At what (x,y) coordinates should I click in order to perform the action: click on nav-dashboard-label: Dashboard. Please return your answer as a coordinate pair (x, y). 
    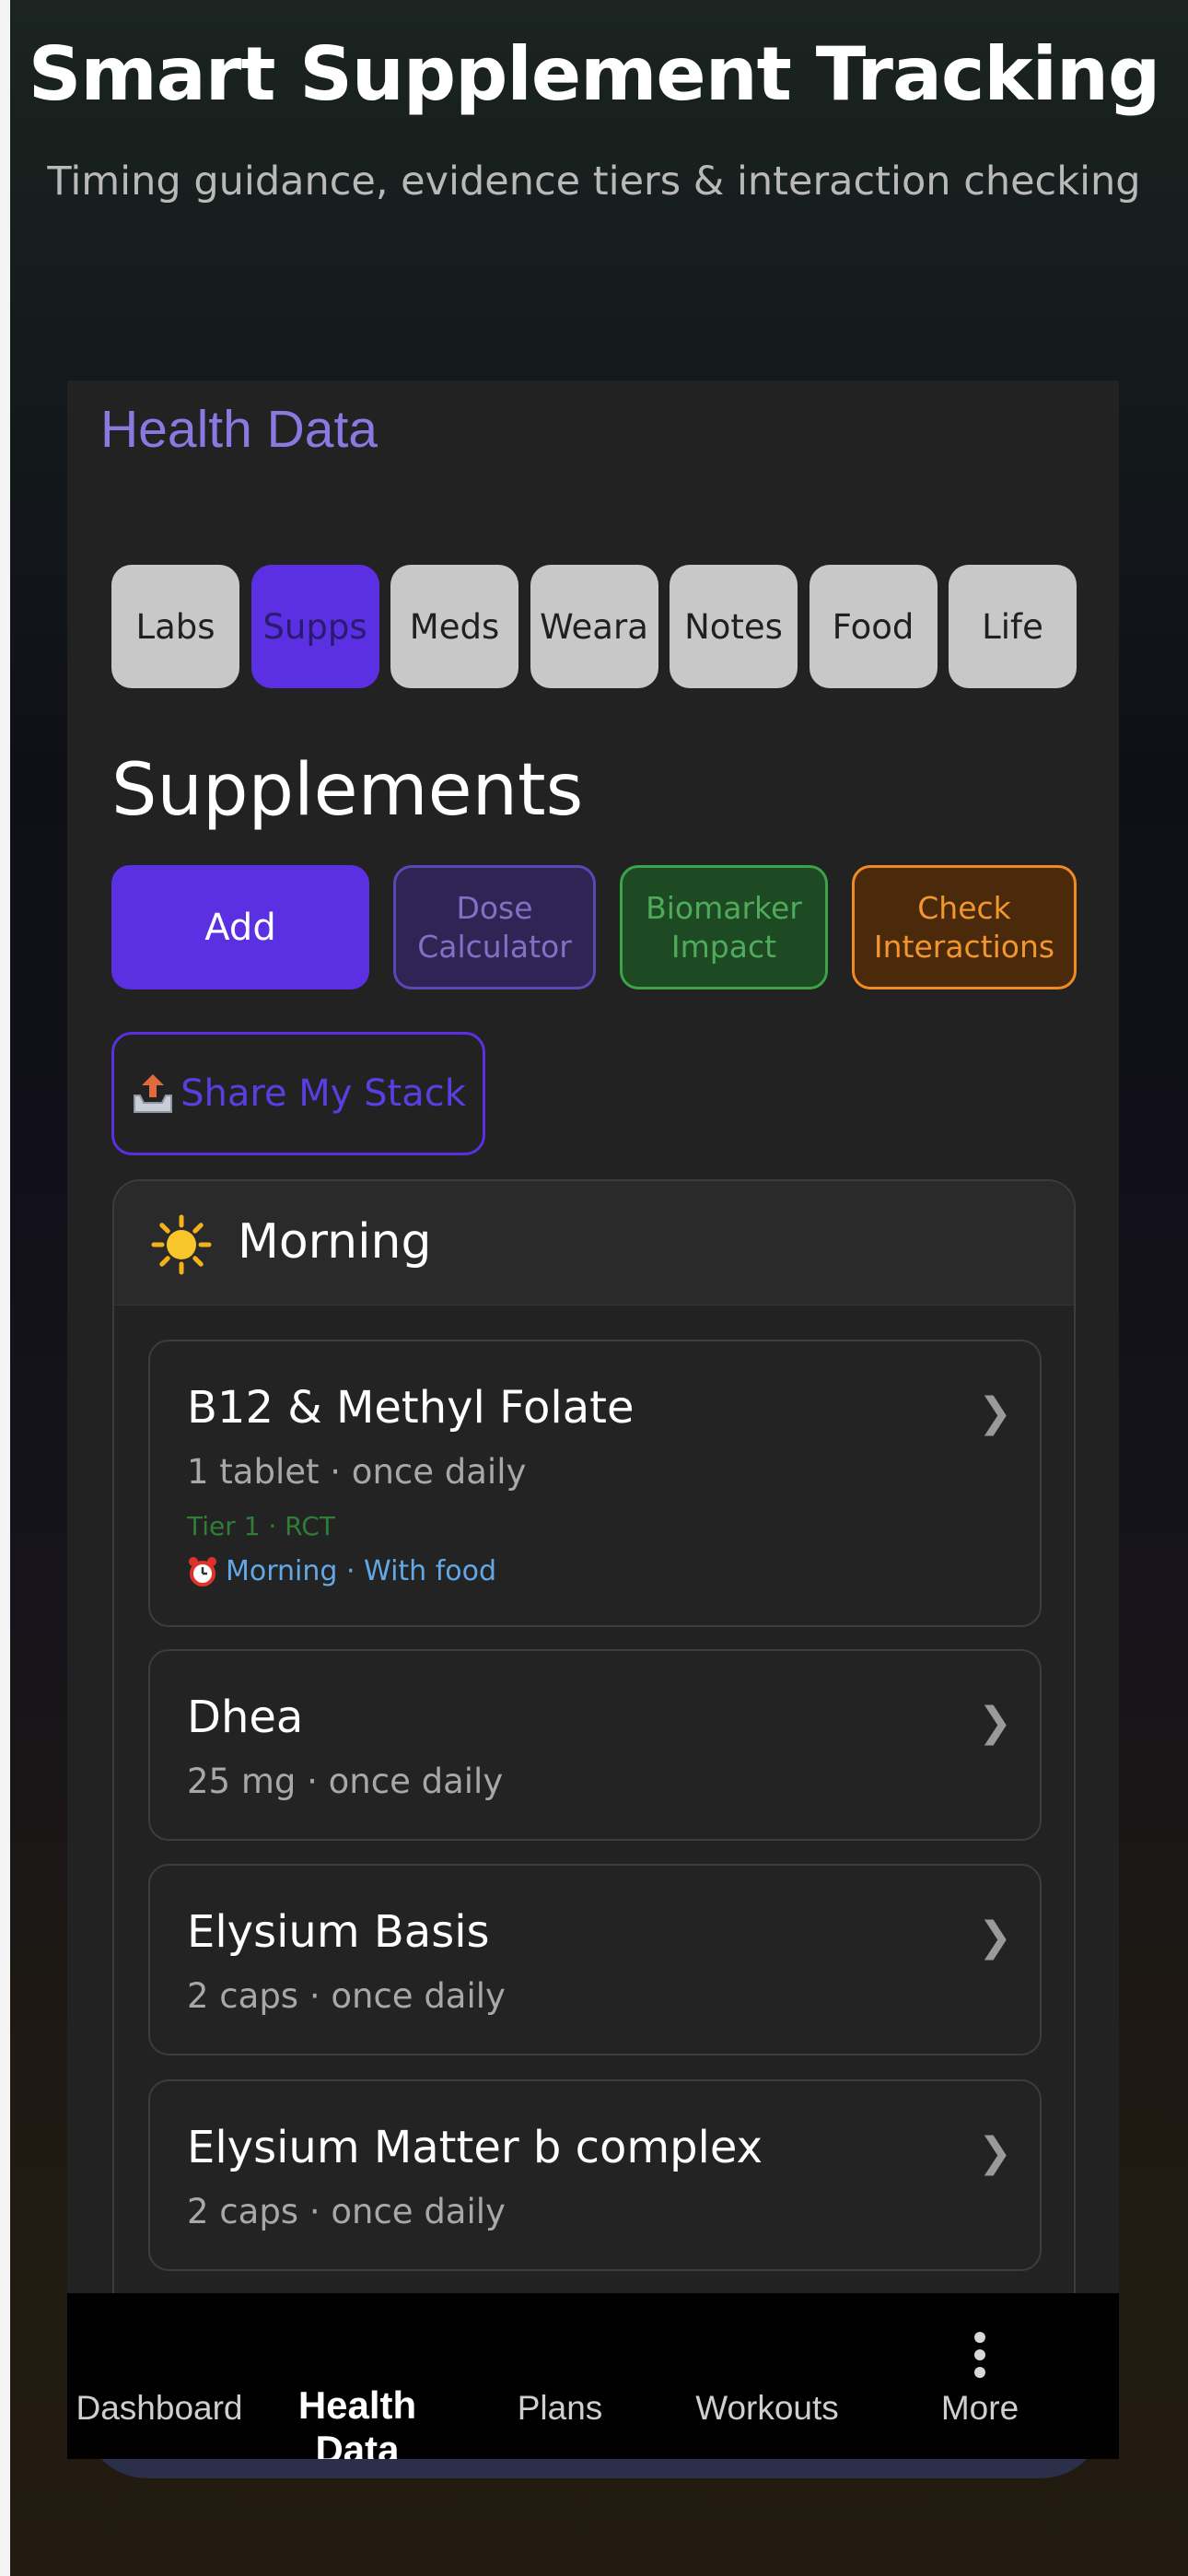
    Looking at the image, I should click on (160, 2408).